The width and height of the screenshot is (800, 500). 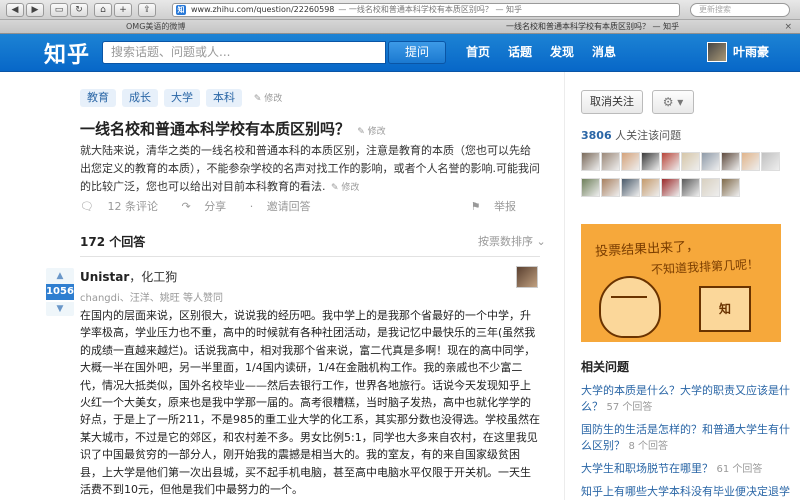 What do you see at coordinates (60, 309) in the screenshot?
I see `downvote-arrow-icon: ▼` at bounding box center [60, 309].